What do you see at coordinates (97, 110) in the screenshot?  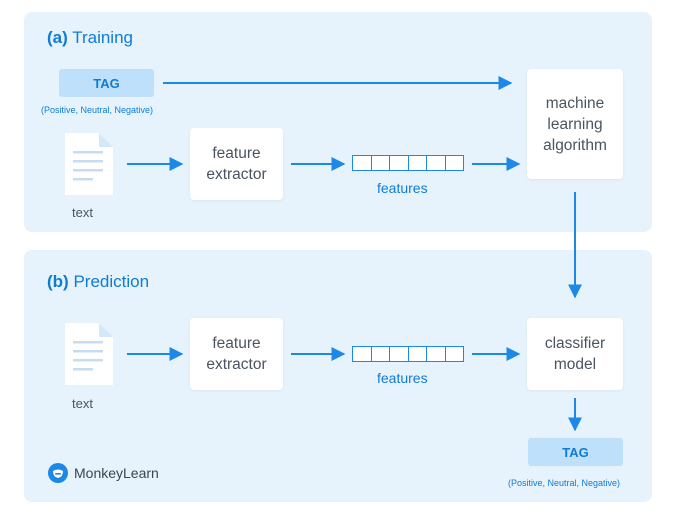 I see `training-tag-caption: (Positive, Neutral, Negative)` at bounding box center [97, 110].